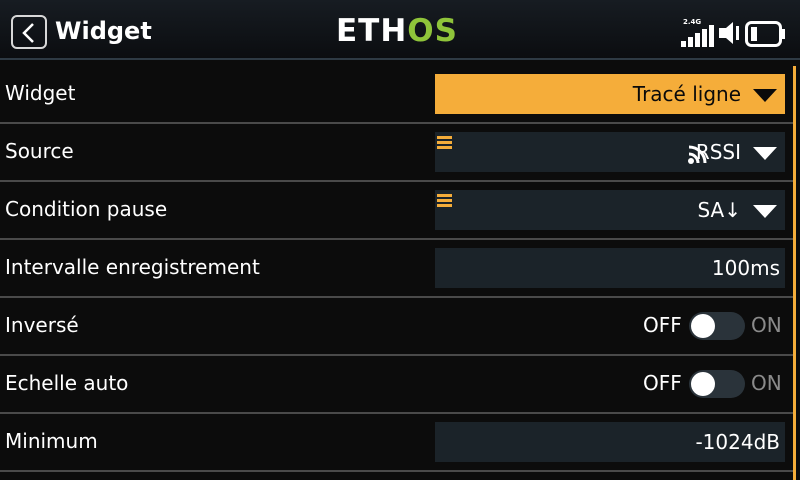 Image resolution: width=800 pixels, height=480 pixels. Describe the element at coordinates (729, 33) in the screenshot. I see `speaker-icon` at that location.